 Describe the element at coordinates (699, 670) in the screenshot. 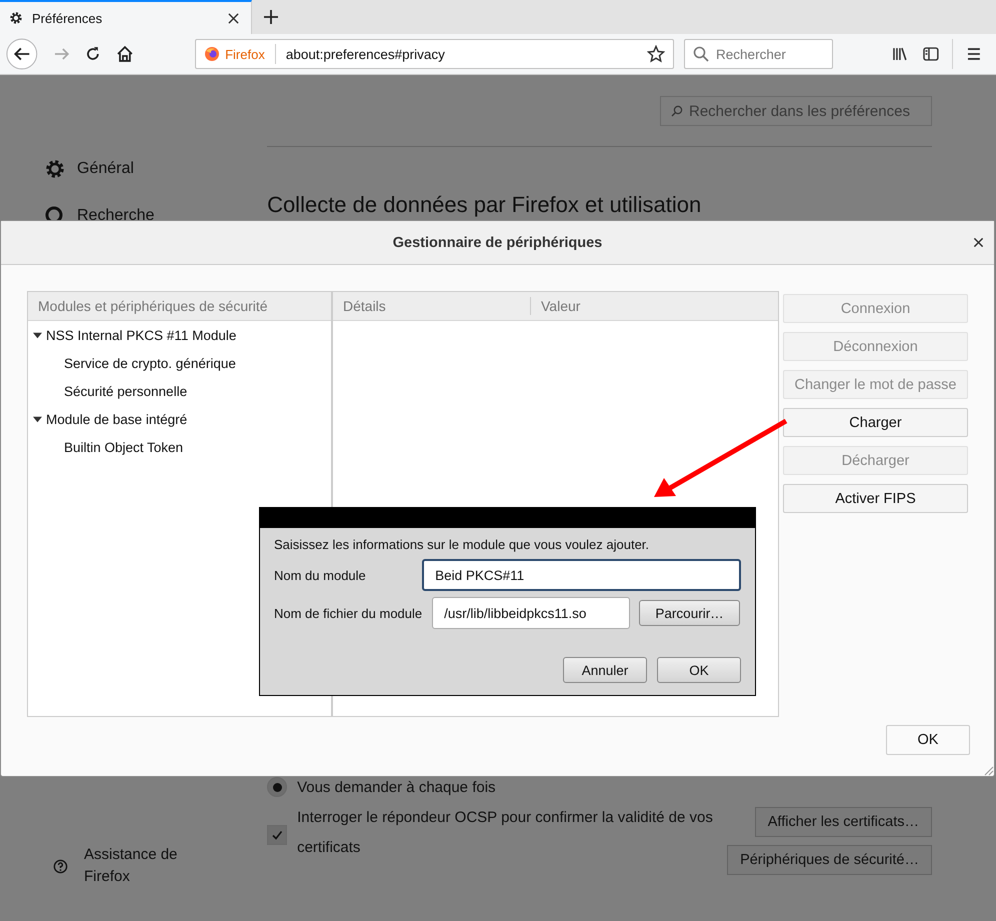

I see `dialog-button: OK` at that location.